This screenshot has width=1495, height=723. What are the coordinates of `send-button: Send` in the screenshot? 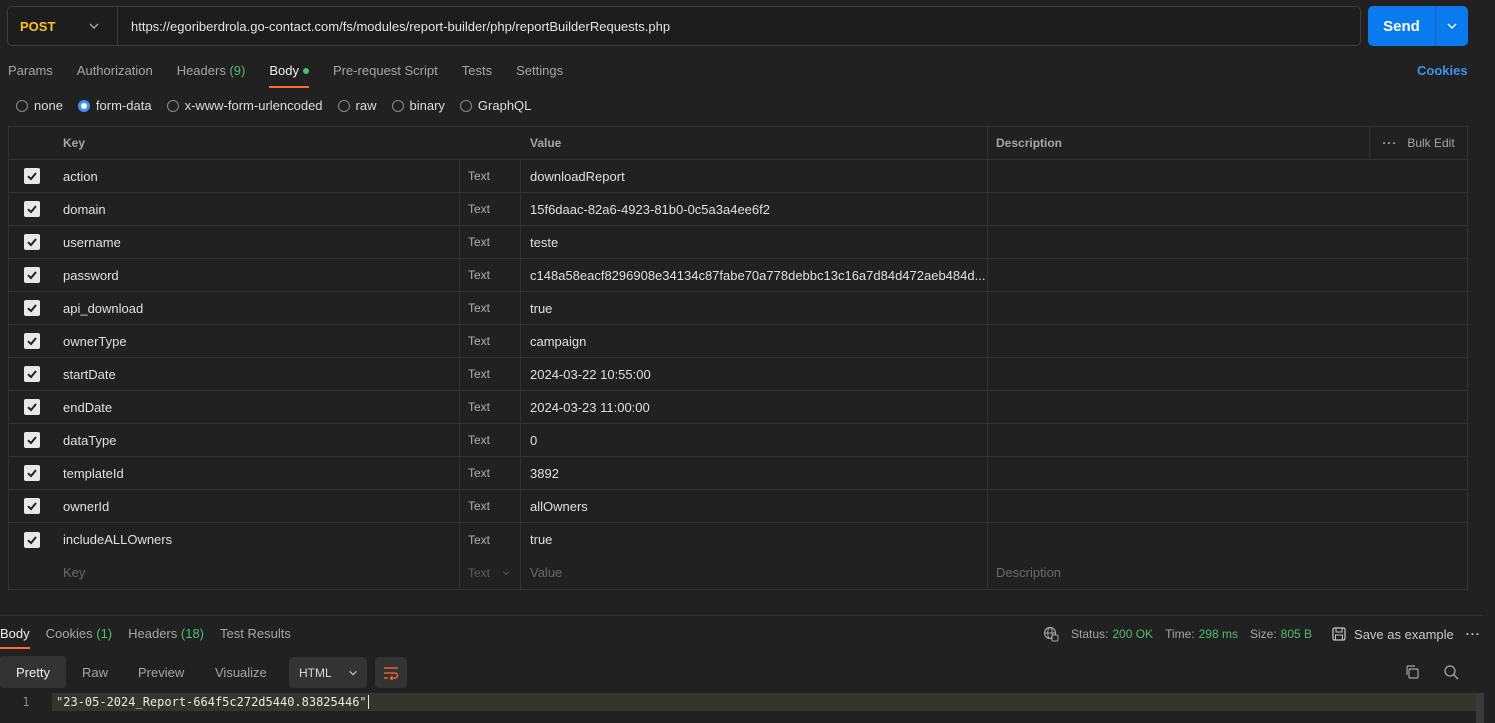 It's located at (1401, 26).